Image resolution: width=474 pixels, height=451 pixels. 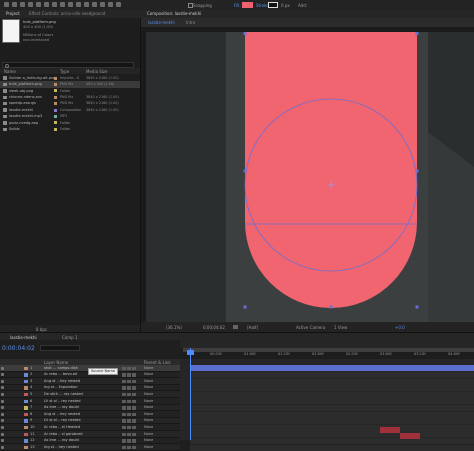 I want to click on layer-row: 10 Ar rebo .. el Headed None, so click(x=90, y=427).